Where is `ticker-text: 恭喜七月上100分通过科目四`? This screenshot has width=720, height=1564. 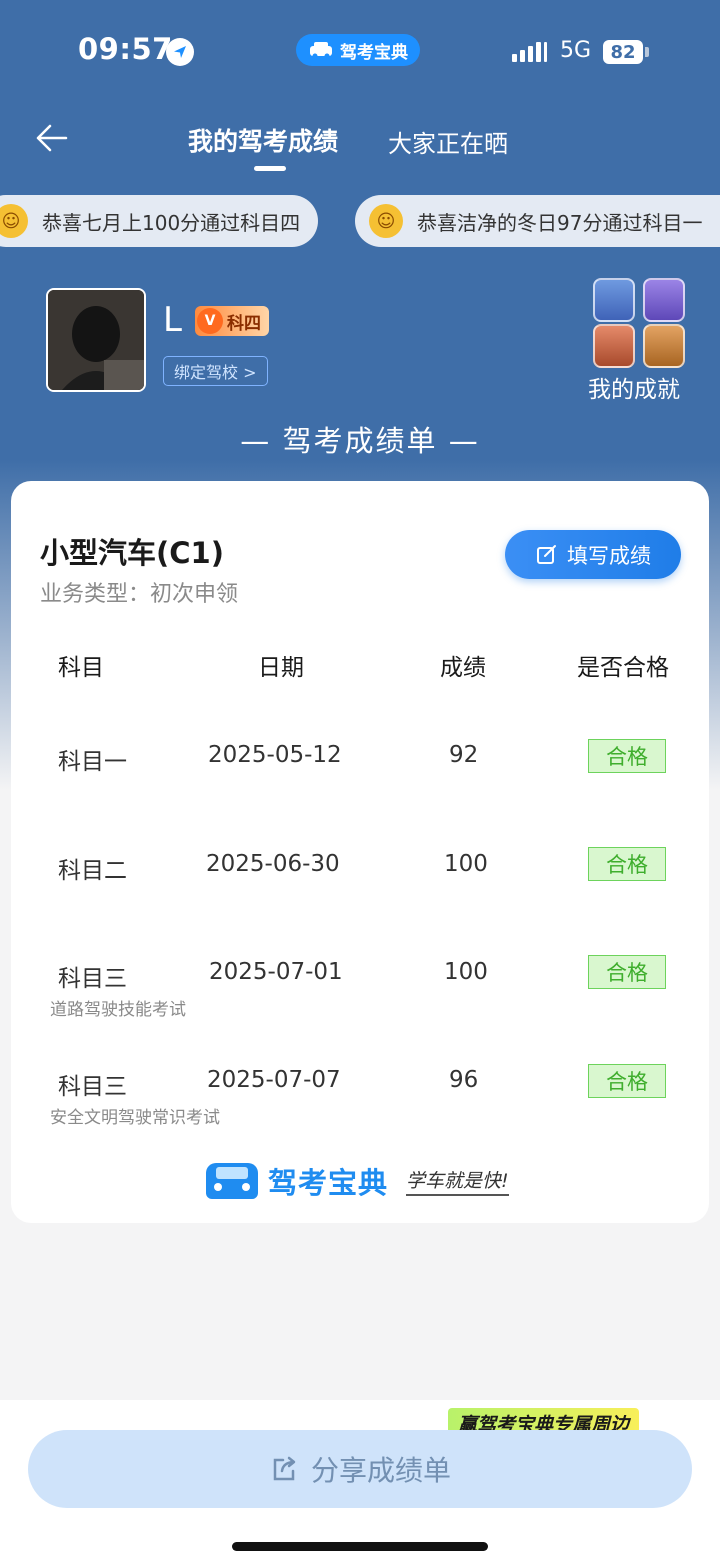 ticker-text: 恭喜七月上100分通过科目四 is located at coordinates (171, 222).